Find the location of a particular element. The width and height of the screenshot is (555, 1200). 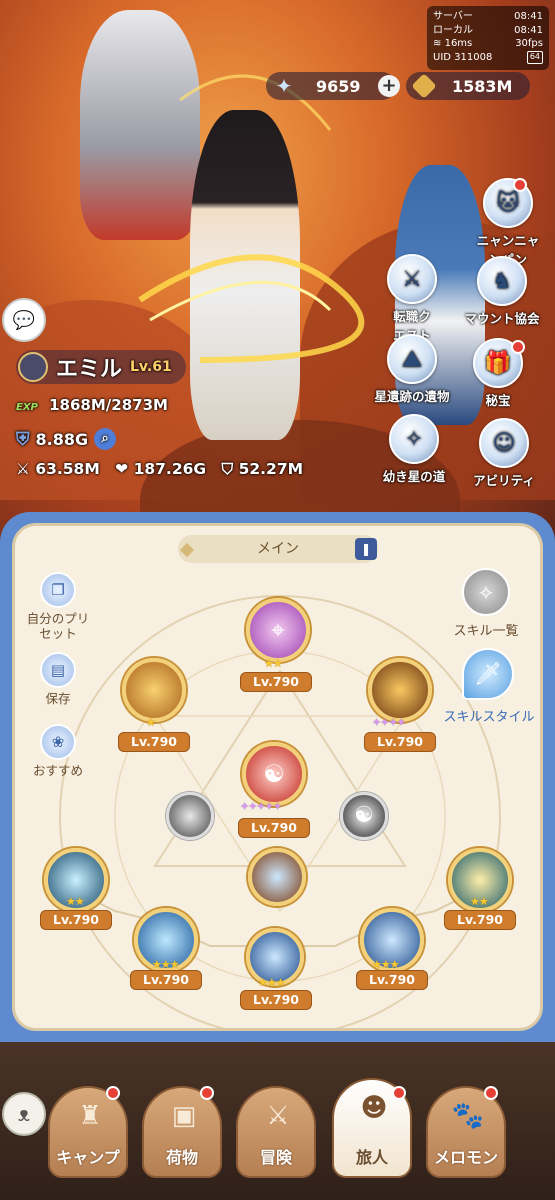

recommend-button: ❀ おすすめ is located at coordinates (58, 751).